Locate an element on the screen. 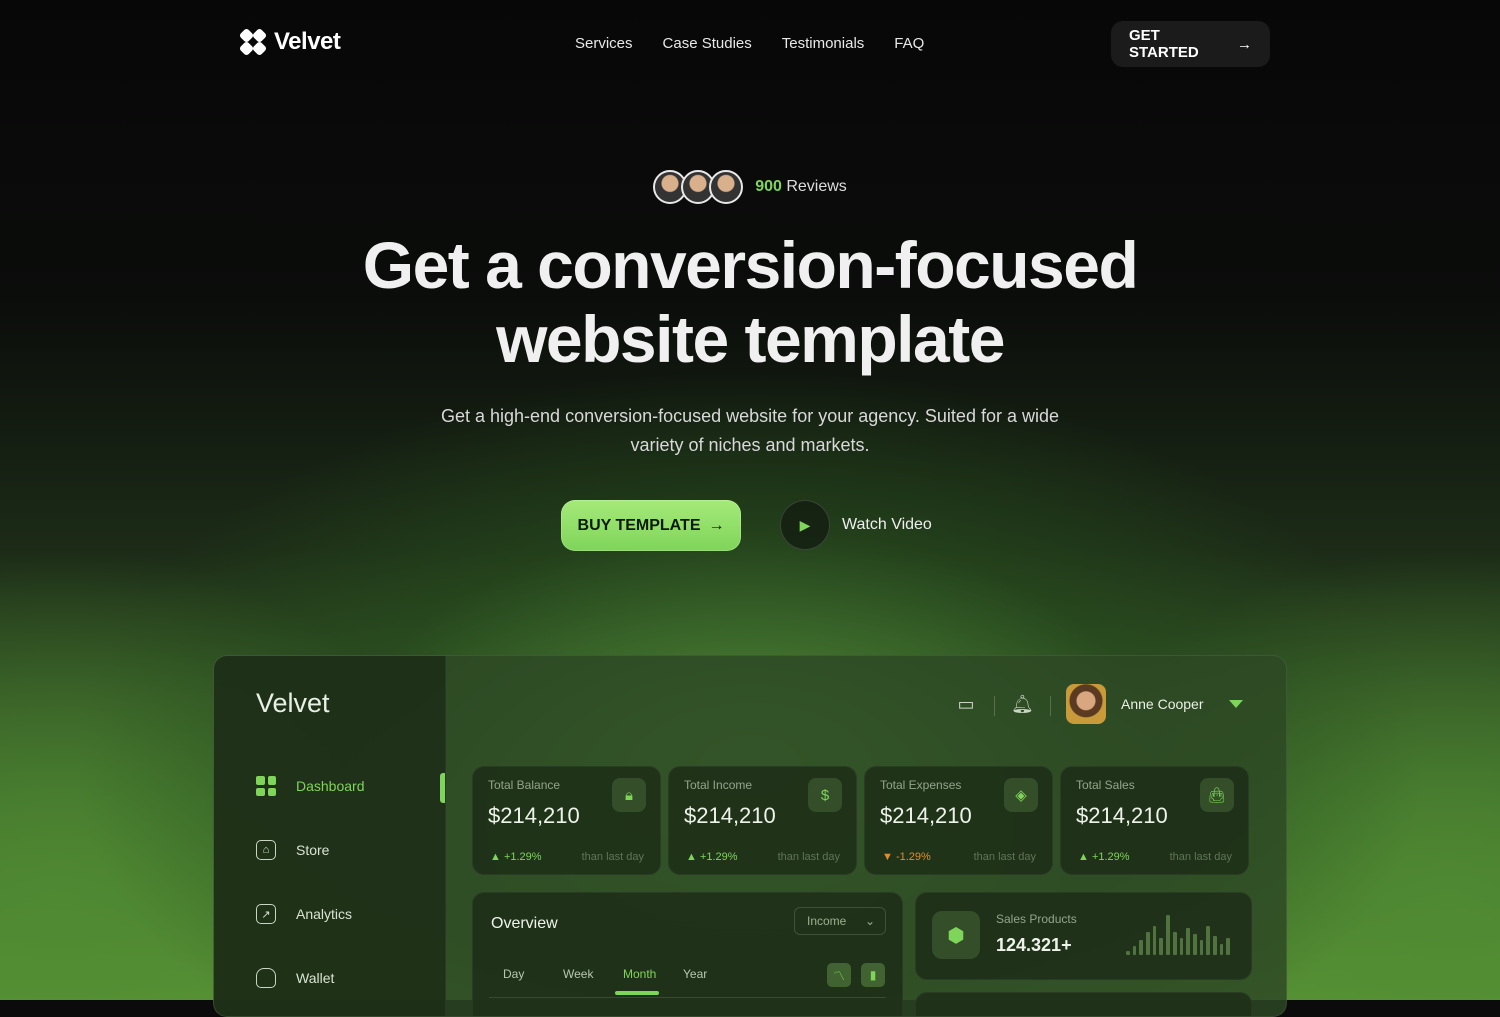 This screenshot has width=1500, height=1017. reviews-text: 900 Reviews is located at coordinates (801, 187).